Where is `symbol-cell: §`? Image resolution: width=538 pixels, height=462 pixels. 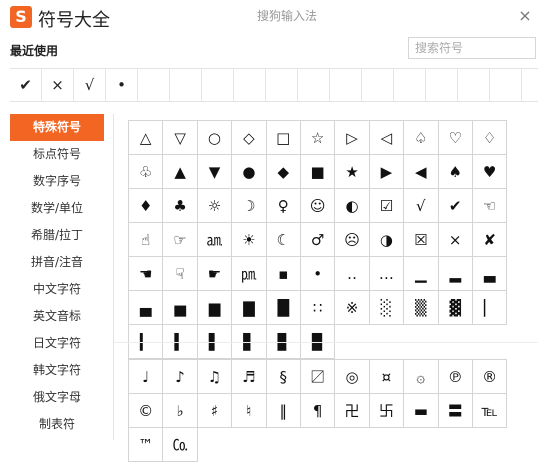 symbol-cell: § is located at coordinates (283, 377).